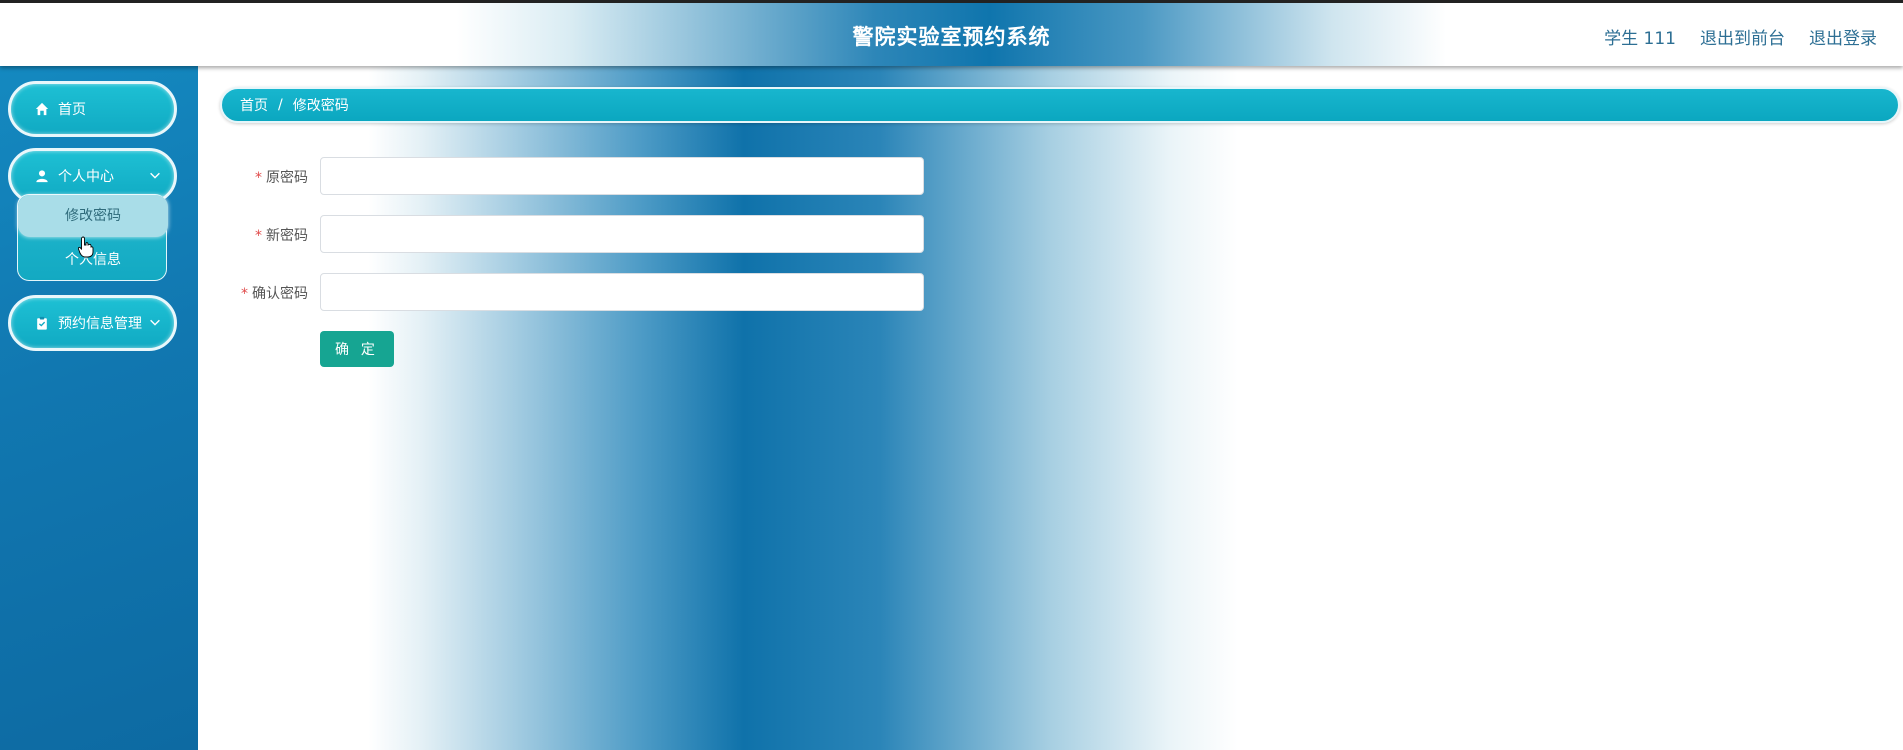  I want to click on sidebar-subitem-change-password: 修改密码, so click(93, 216).